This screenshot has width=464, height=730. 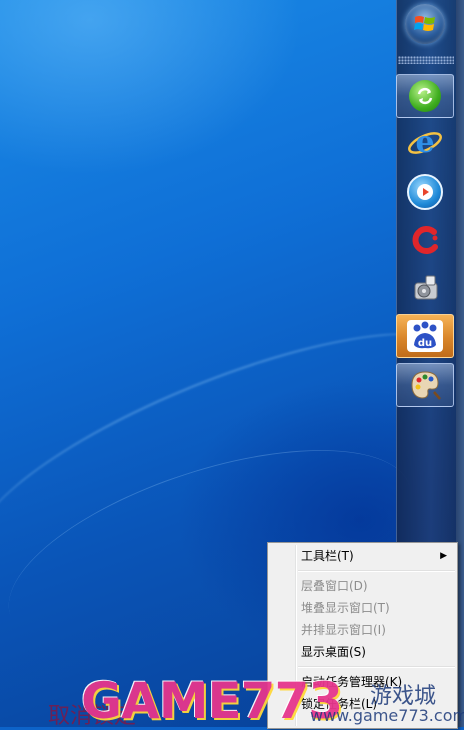 I want to click on menu-item-cascade: 层叠窗口(D), so click(x=362, y=586).